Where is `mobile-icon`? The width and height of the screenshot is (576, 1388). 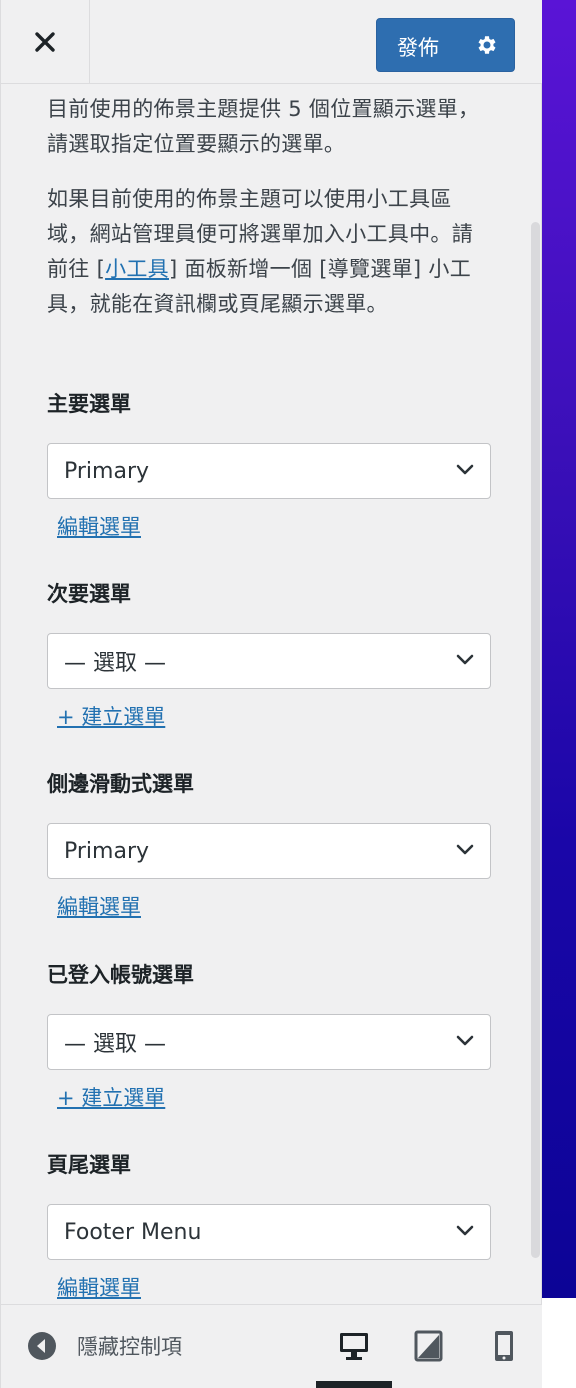 mobile-icon is located at coordinates (504, 1346).